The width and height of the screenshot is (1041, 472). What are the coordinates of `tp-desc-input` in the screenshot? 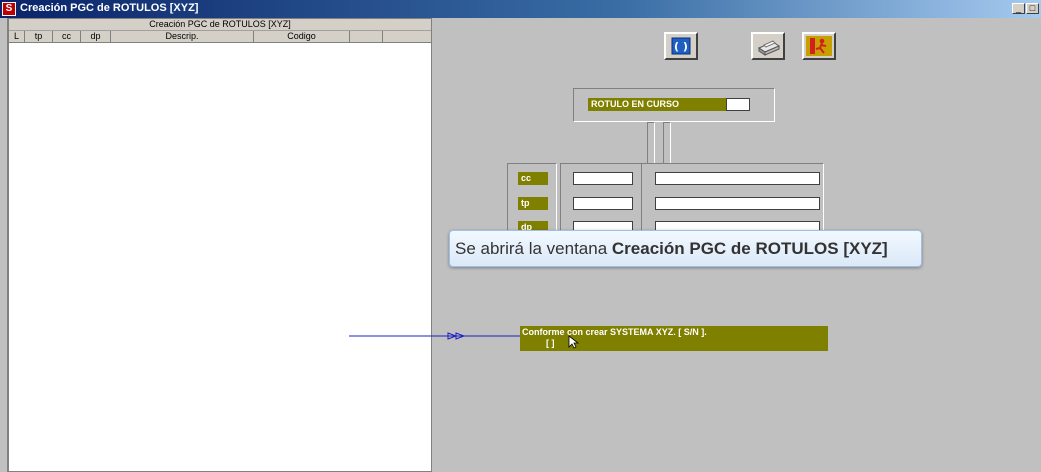 It's located at (737, 203).